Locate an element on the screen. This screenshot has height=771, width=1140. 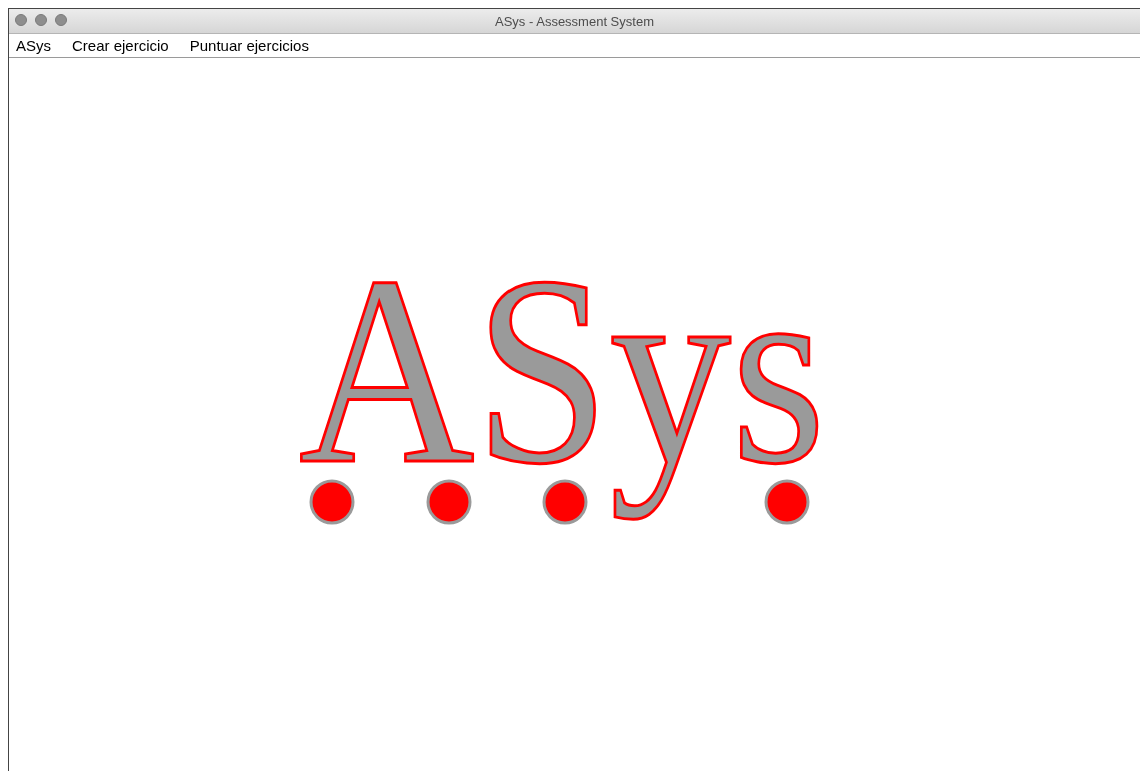
menu-item: ASys is located at coordinates (33, 45).